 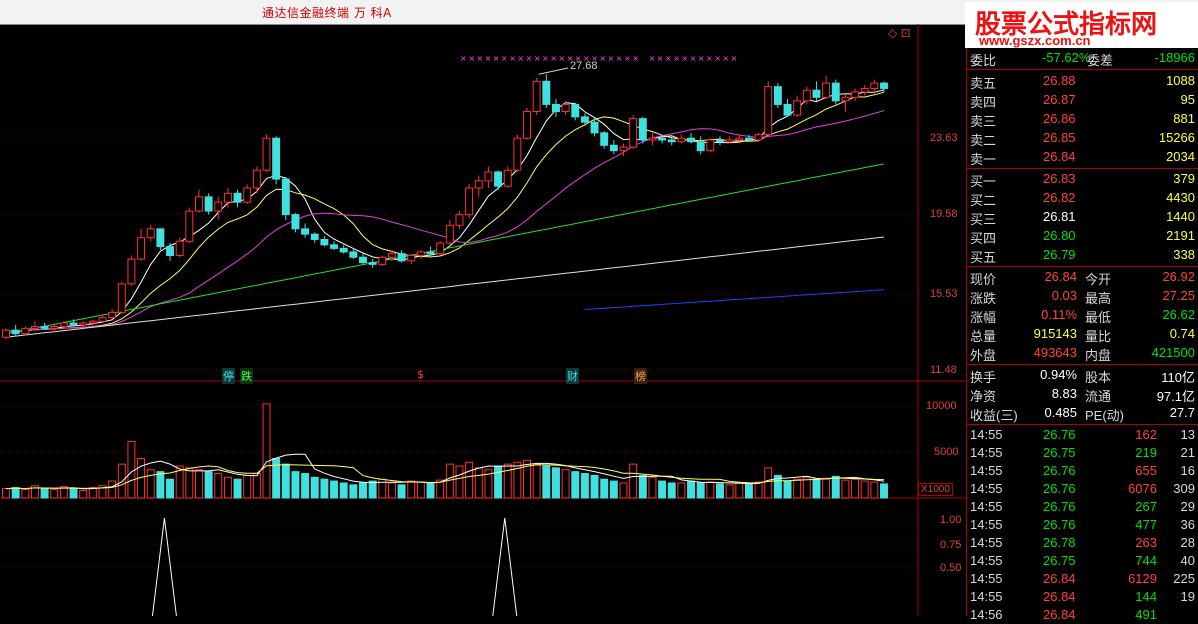 What do you see at coordinates (1178, 377) in the screenshot?
I see `fund-value: 110亿` at bounding box center [1178, 377].